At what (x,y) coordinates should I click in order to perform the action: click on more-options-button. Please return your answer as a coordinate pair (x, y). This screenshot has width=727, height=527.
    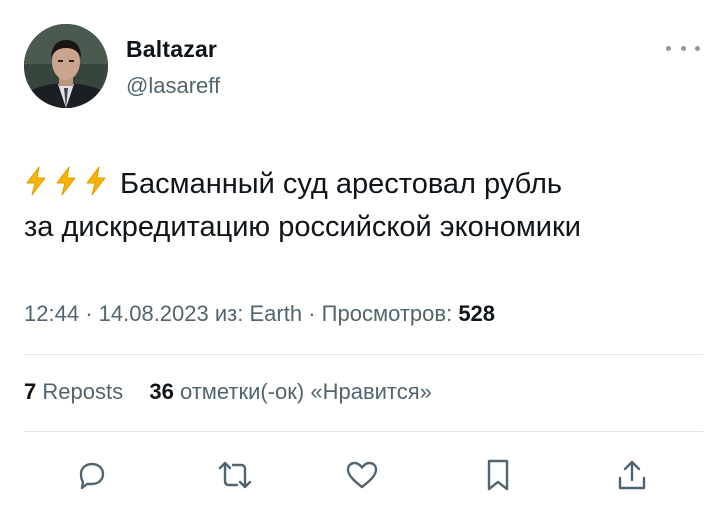
    Looking at the image, I should click on (683, 48).